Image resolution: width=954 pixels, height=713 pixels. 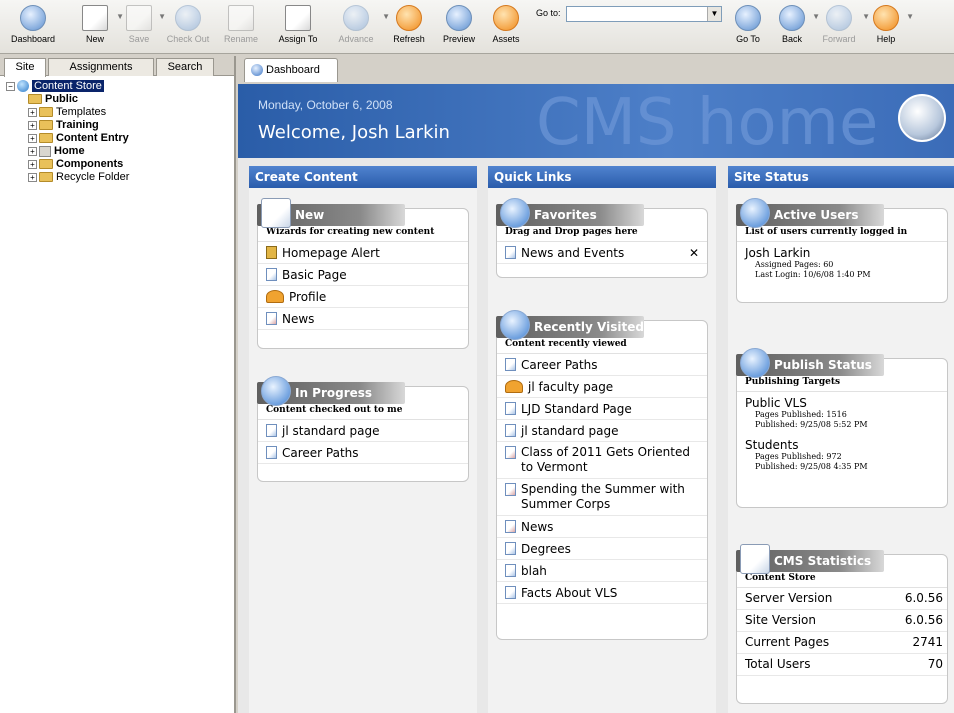 I want to click on new-button: ▼ New, so click(x=99, y=27).